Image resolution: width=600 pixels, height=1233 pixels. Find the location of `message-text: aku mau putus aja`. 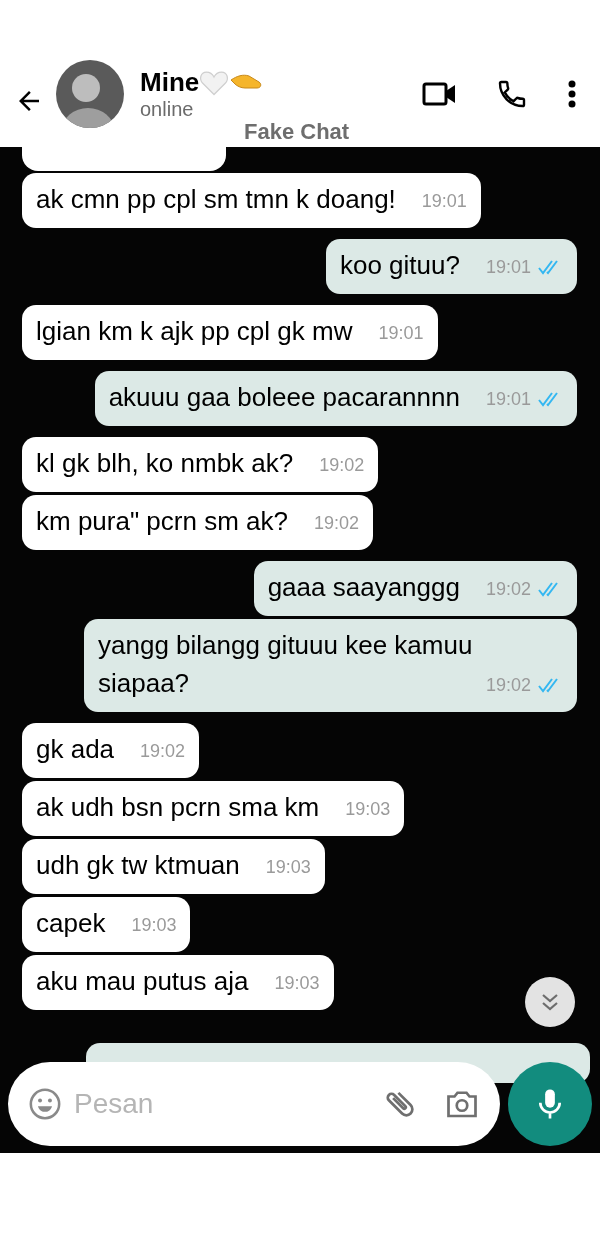

message-text: aku mau putus aja is located at coordinates (142, 981).